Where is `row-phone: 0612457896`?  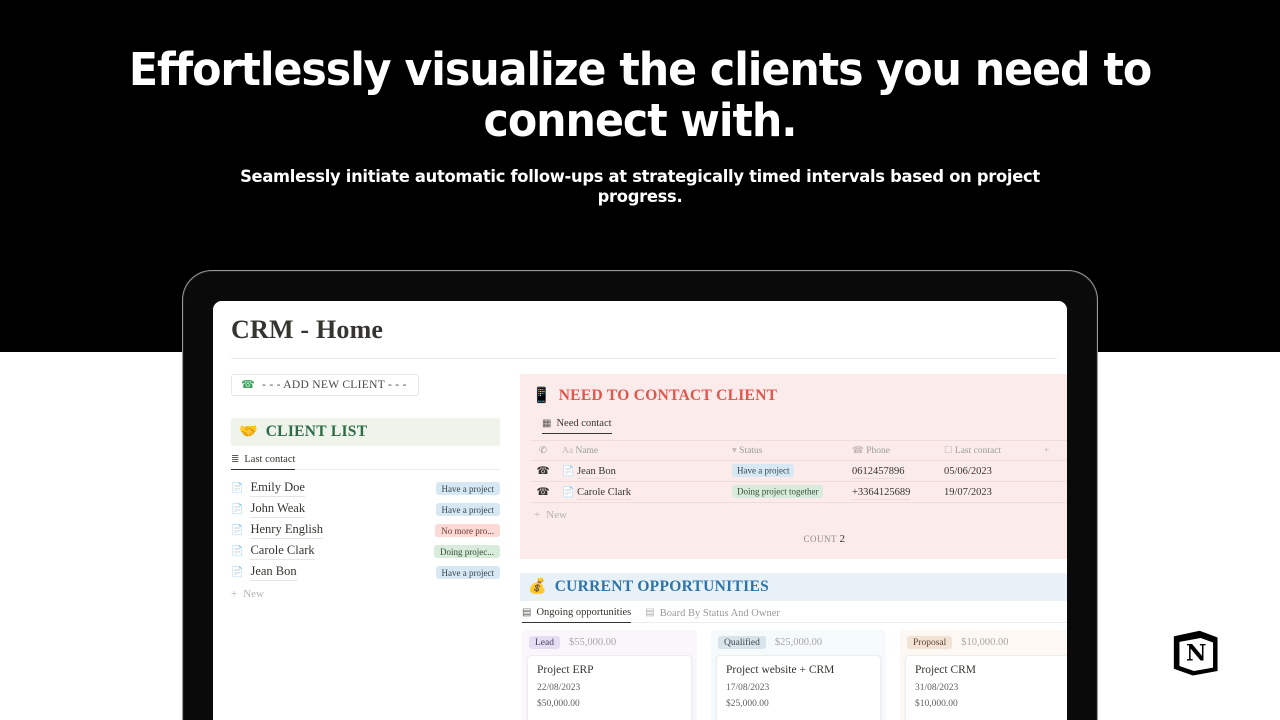
row-phone: 0612457896 is located at coordinates (878, 472).